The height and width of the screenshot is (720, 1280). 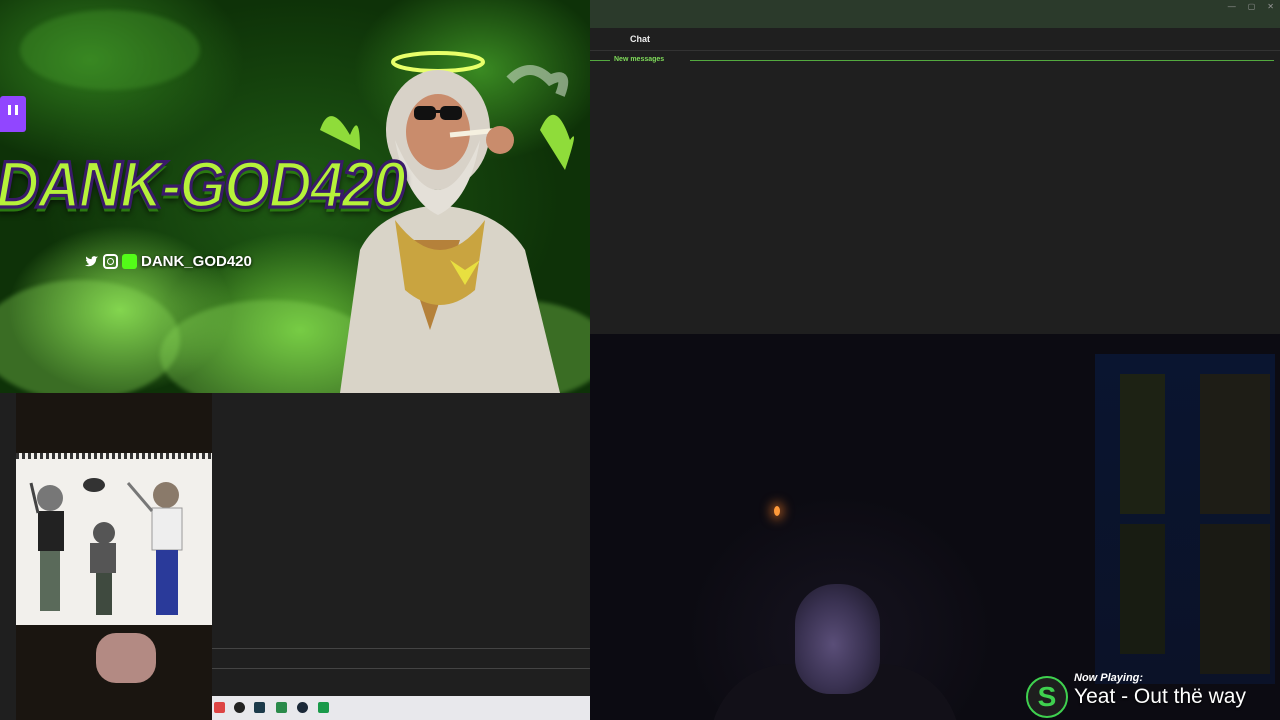 I want to click on window-controls: — ▢ ✕, so click(x=1251, y=6).